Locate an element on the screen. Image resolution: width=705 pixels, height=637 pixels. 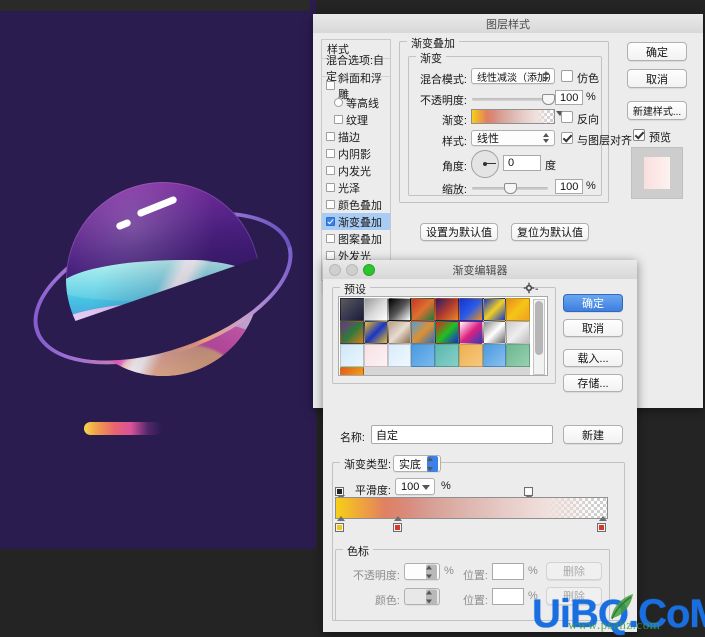
scale-slider-knob is located at coordinates (510, 188).